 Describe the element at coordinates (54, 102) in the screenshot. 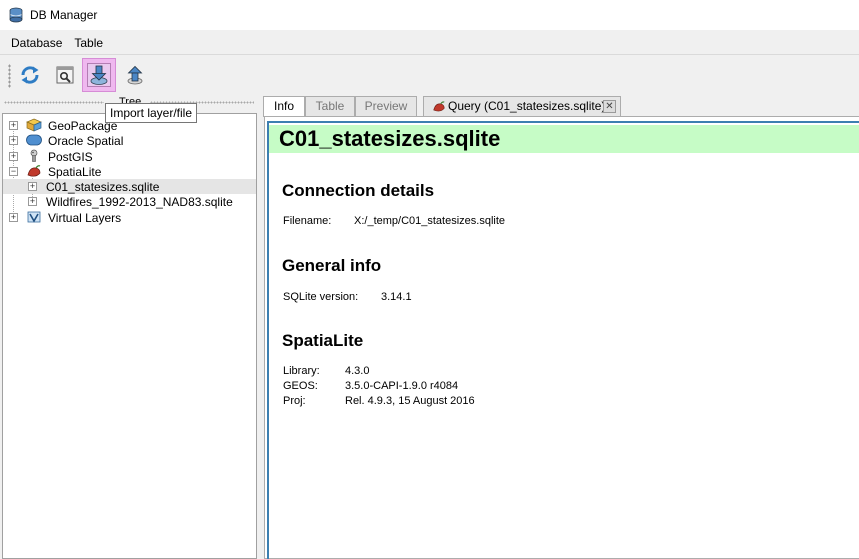

I see `dock-grip-left` at that location.